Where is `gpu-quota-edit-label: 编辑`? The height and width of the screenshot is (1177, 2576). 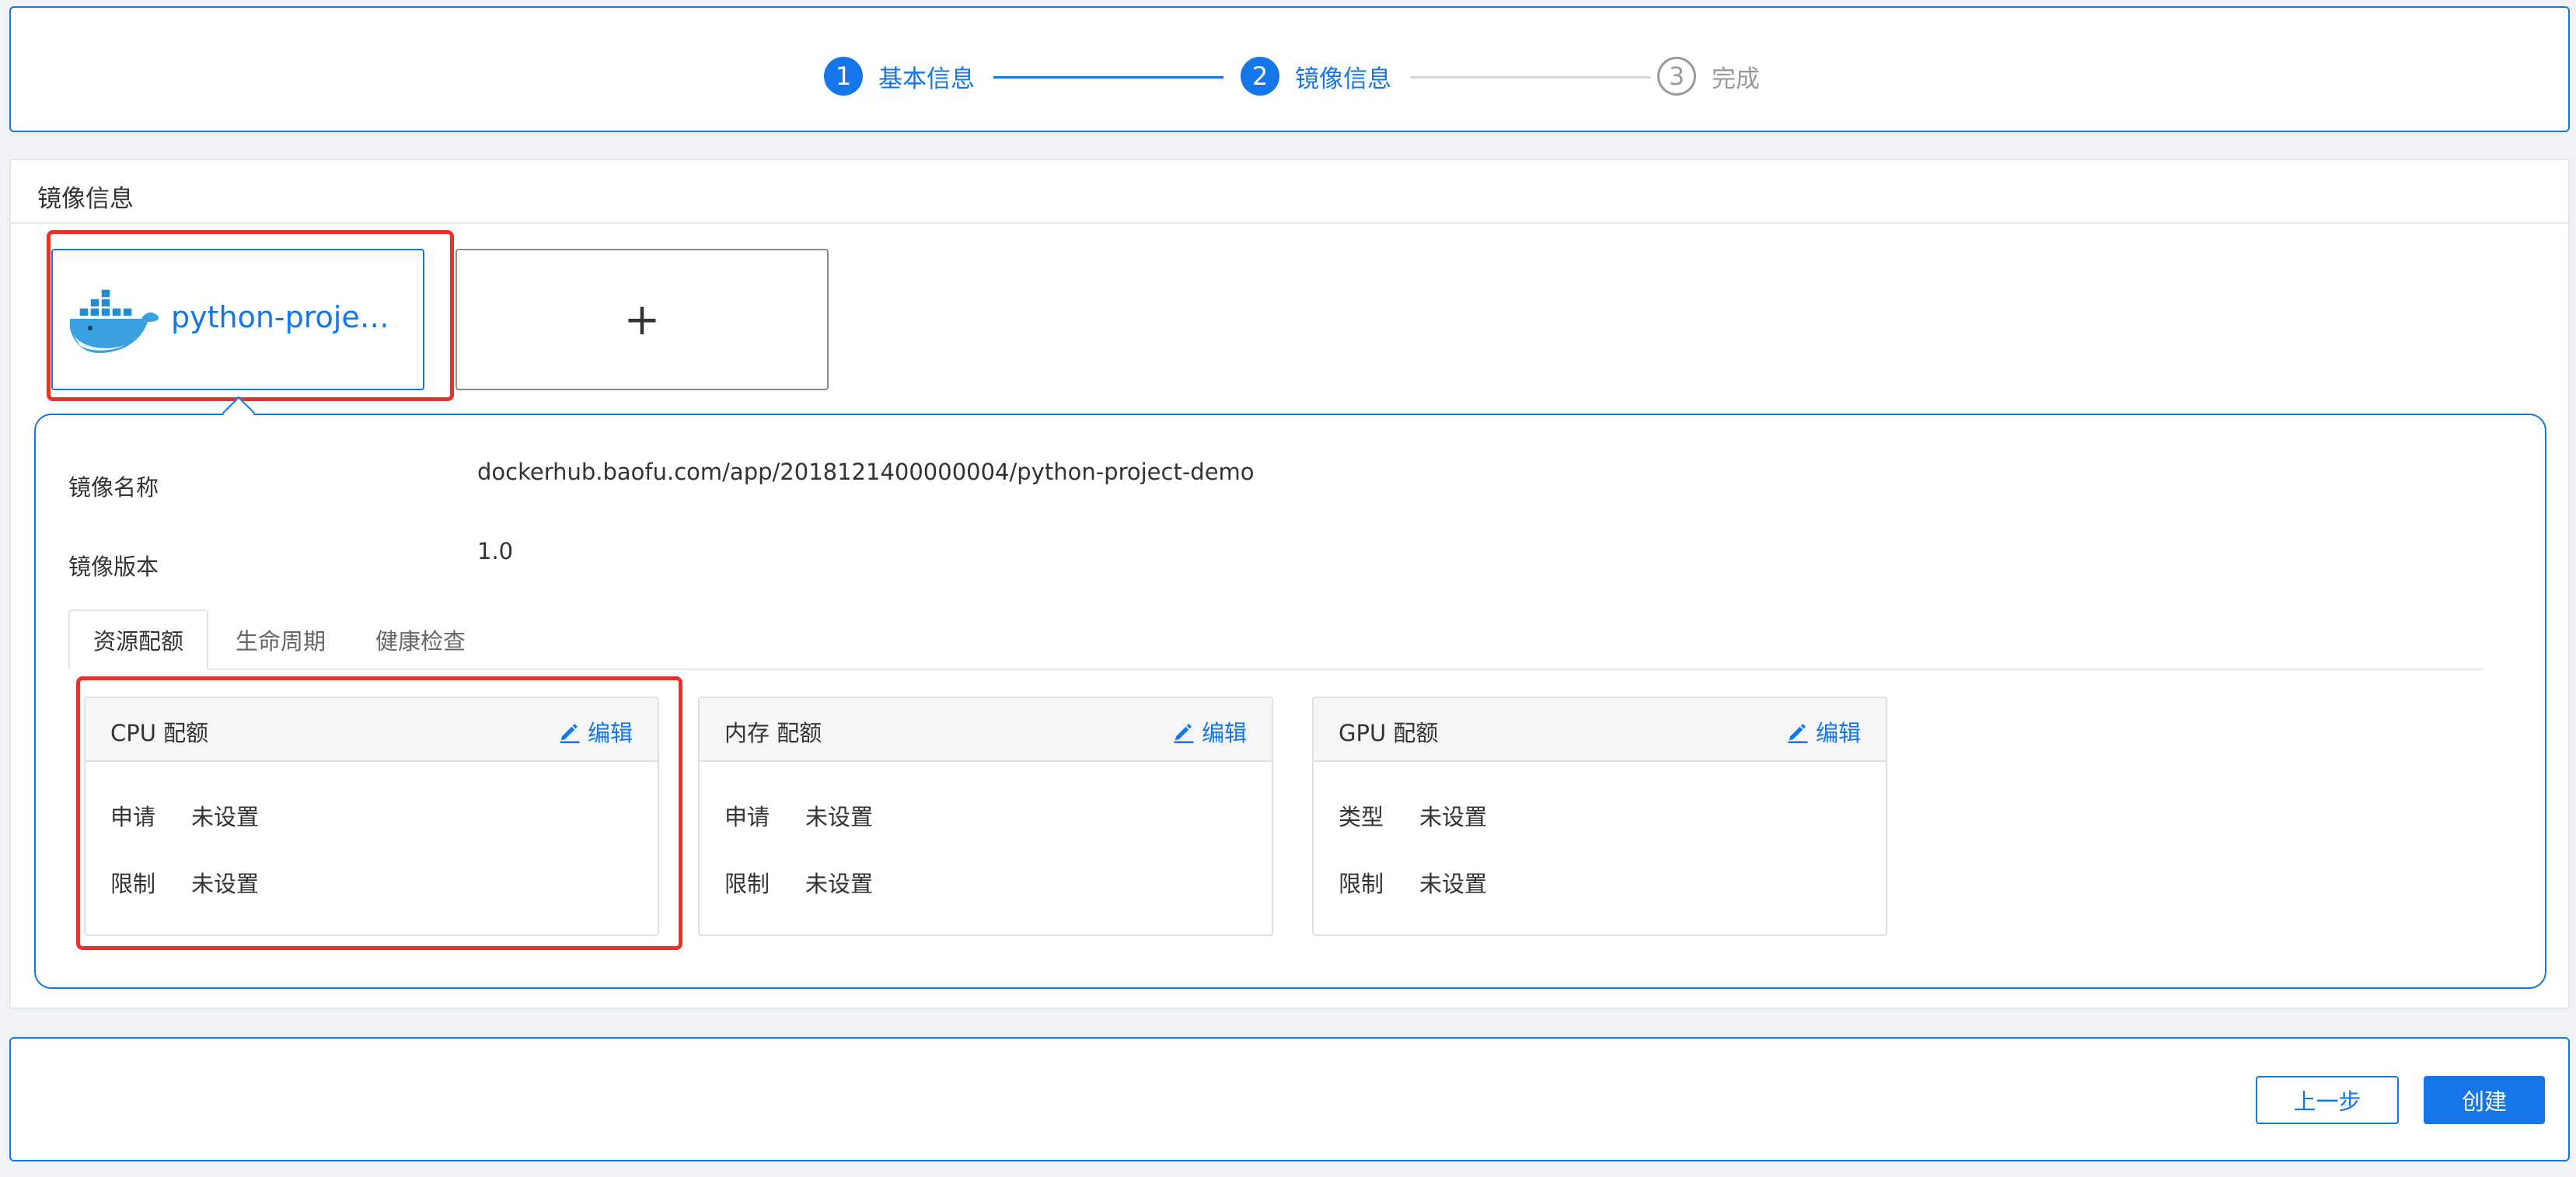
gpu-quota-edit-label: 编辑 is located at coordinates (1838, 733).